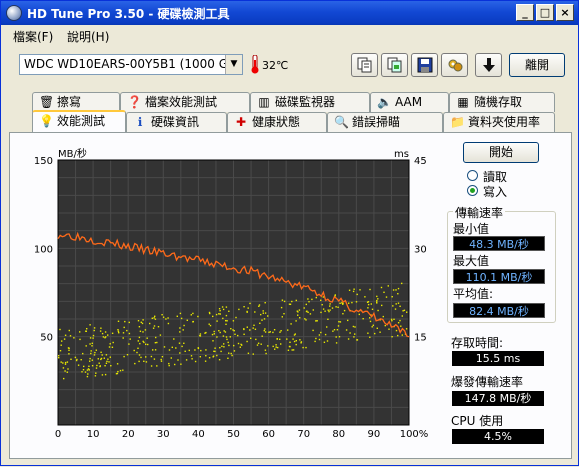  What do you see at coordinates (472, 190) in the screenshot?
I see `write-radio-dot` at bounding box center [472, 190].